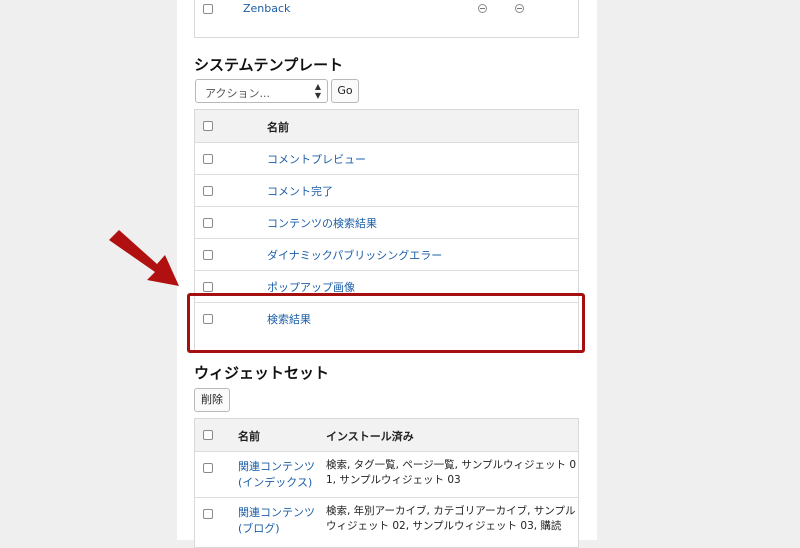 The height and width of the screenshot is (548, 800). I want to click on template-link: ダイナミックパブリッシングエラー, so click(354, 255).